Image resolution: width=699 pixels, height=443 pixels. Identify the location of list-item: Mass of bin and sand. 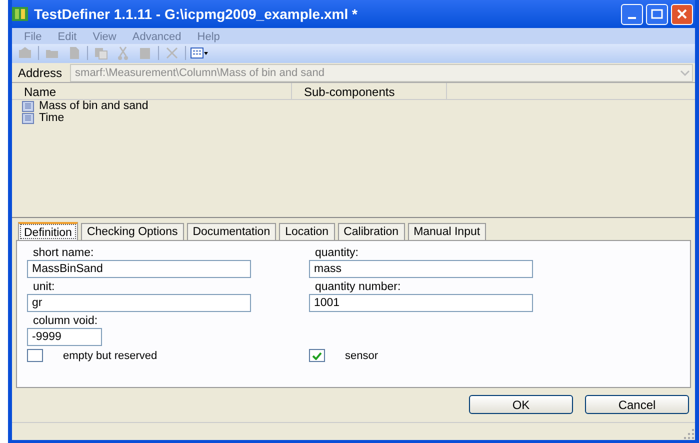
(93, 106).